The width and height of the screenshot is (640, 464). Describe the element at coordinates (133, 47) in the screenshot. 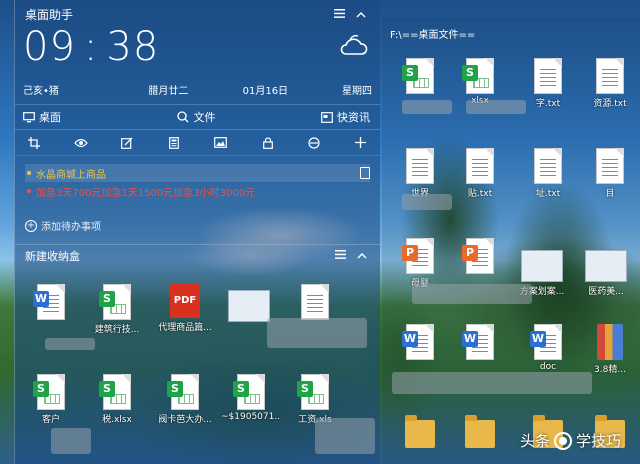

I see `clock-minutes: 38` at that location.